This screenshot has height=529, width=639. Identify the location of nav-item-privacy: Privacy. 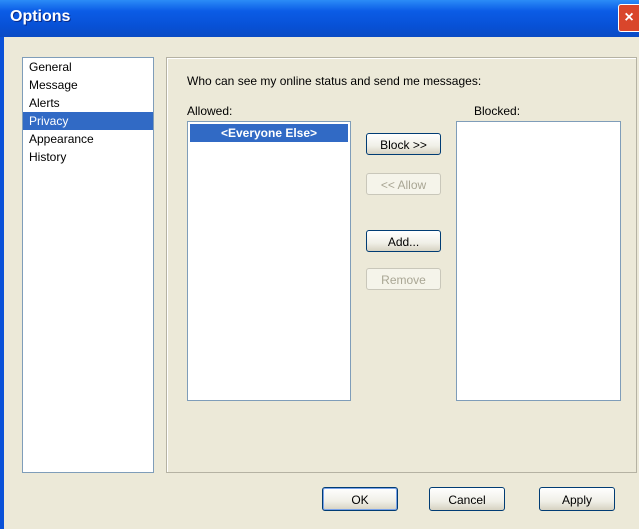
(88, 121).